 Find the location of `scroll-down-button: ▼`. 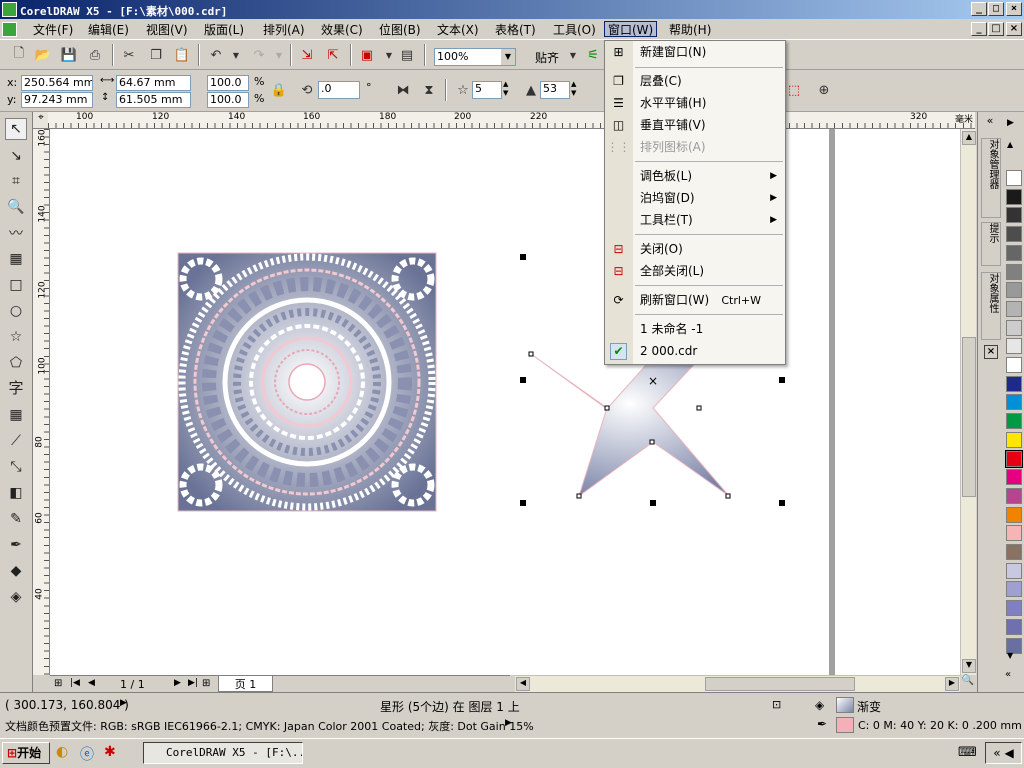

scroll-down-button: ▼ is located at coordinates (969, 666).